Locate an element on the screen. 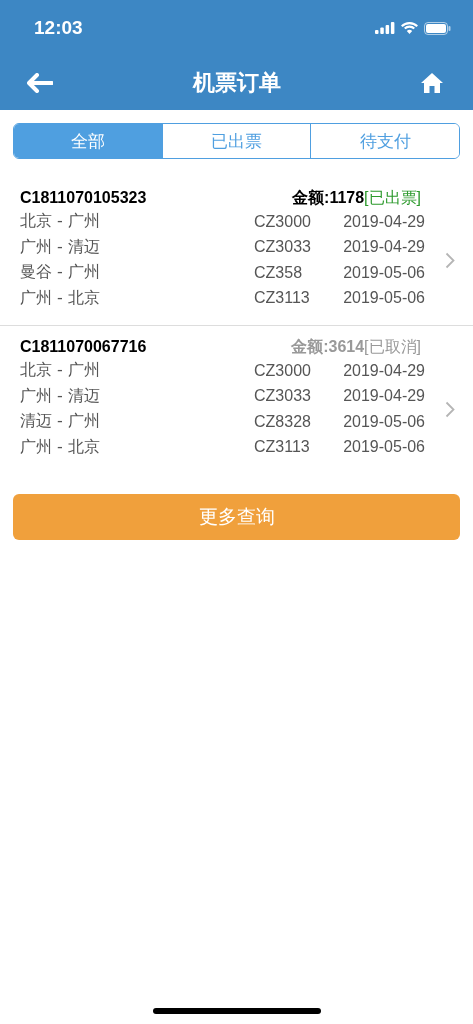 This screenshot has width=473, height=1024. order-amount: 金额:1178 is located at coordinates (328, 197).